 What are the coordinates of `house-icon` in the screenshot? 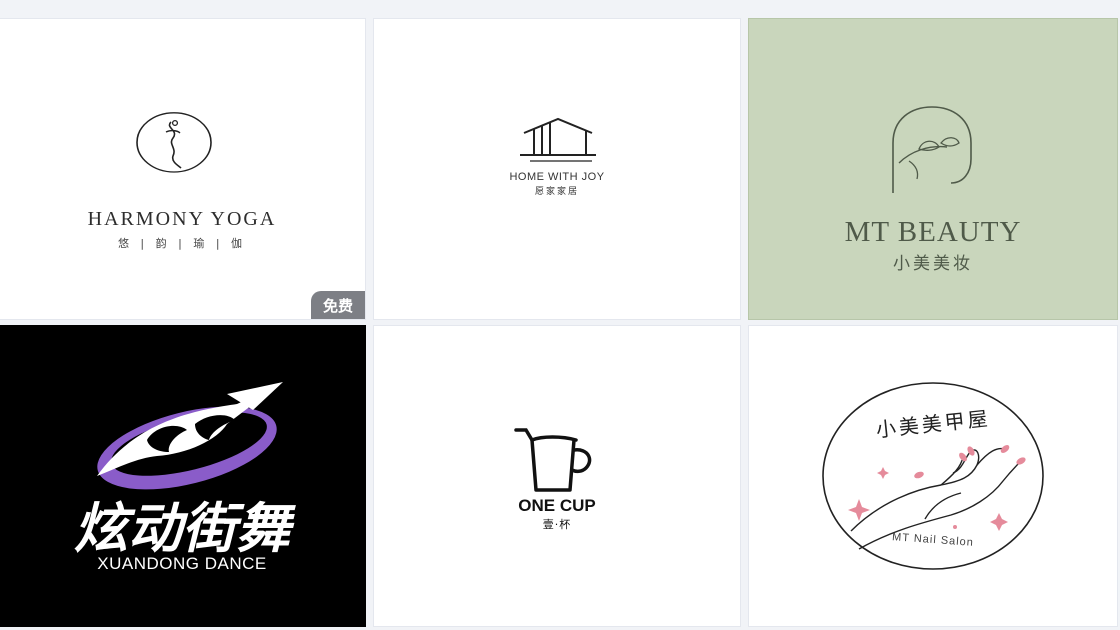 It's located at (558, 139).